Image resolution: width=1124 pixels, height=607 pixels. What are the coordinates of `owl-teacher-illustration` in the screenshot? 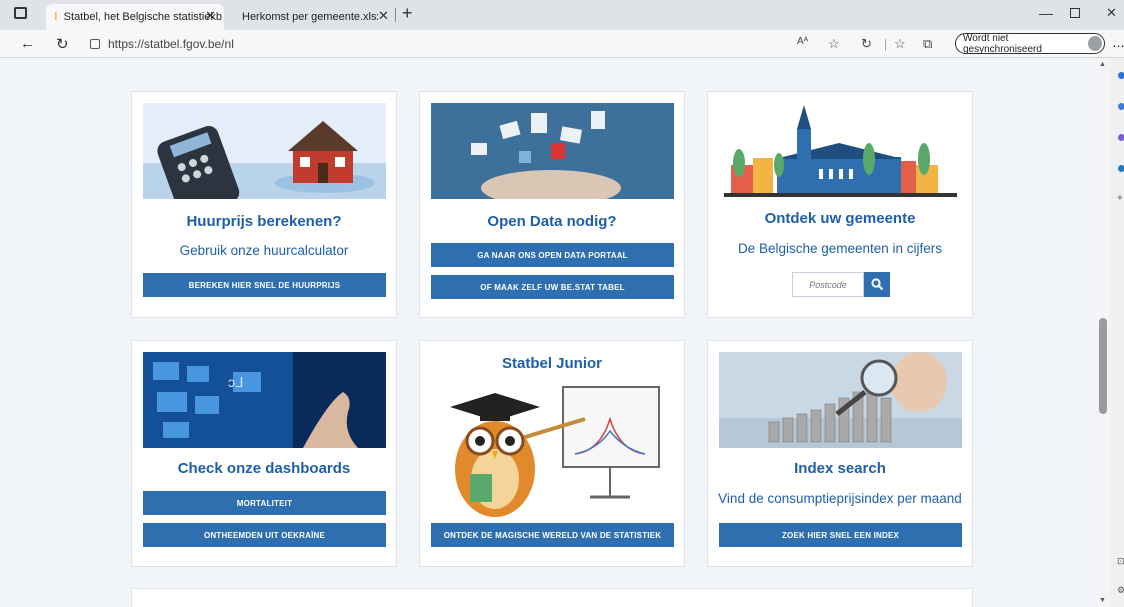 It's located at (553, 449).